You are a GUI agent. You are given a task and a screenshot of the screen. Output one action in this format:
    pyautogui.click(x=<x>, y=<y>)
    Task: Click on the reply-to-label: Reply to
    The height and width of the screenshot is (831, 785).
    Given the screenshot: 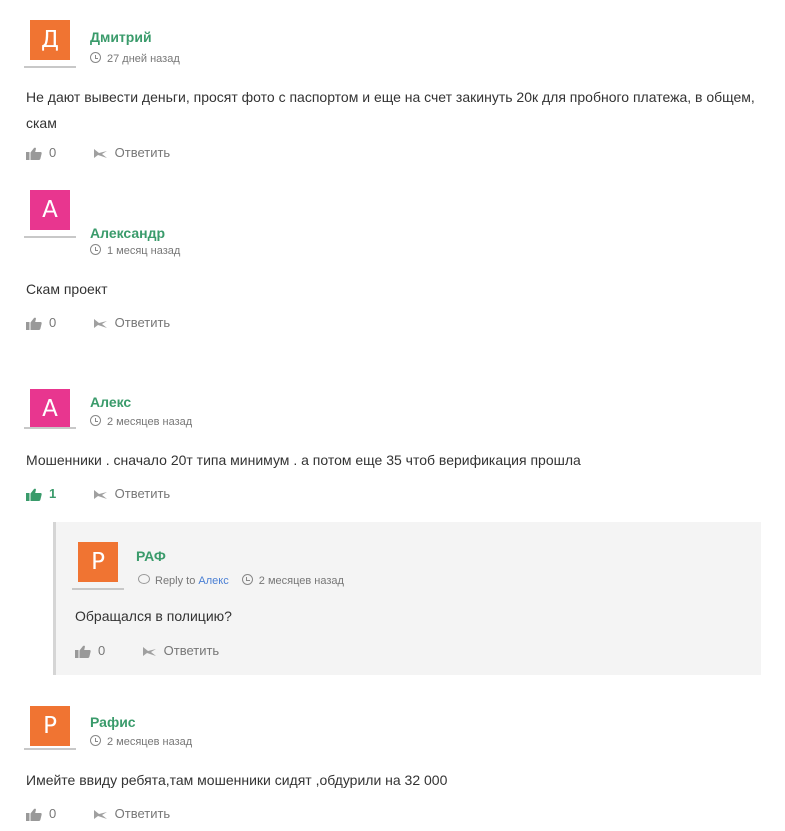 What is the action you would take?
    pyautogui.click(x=175, y=581)
    